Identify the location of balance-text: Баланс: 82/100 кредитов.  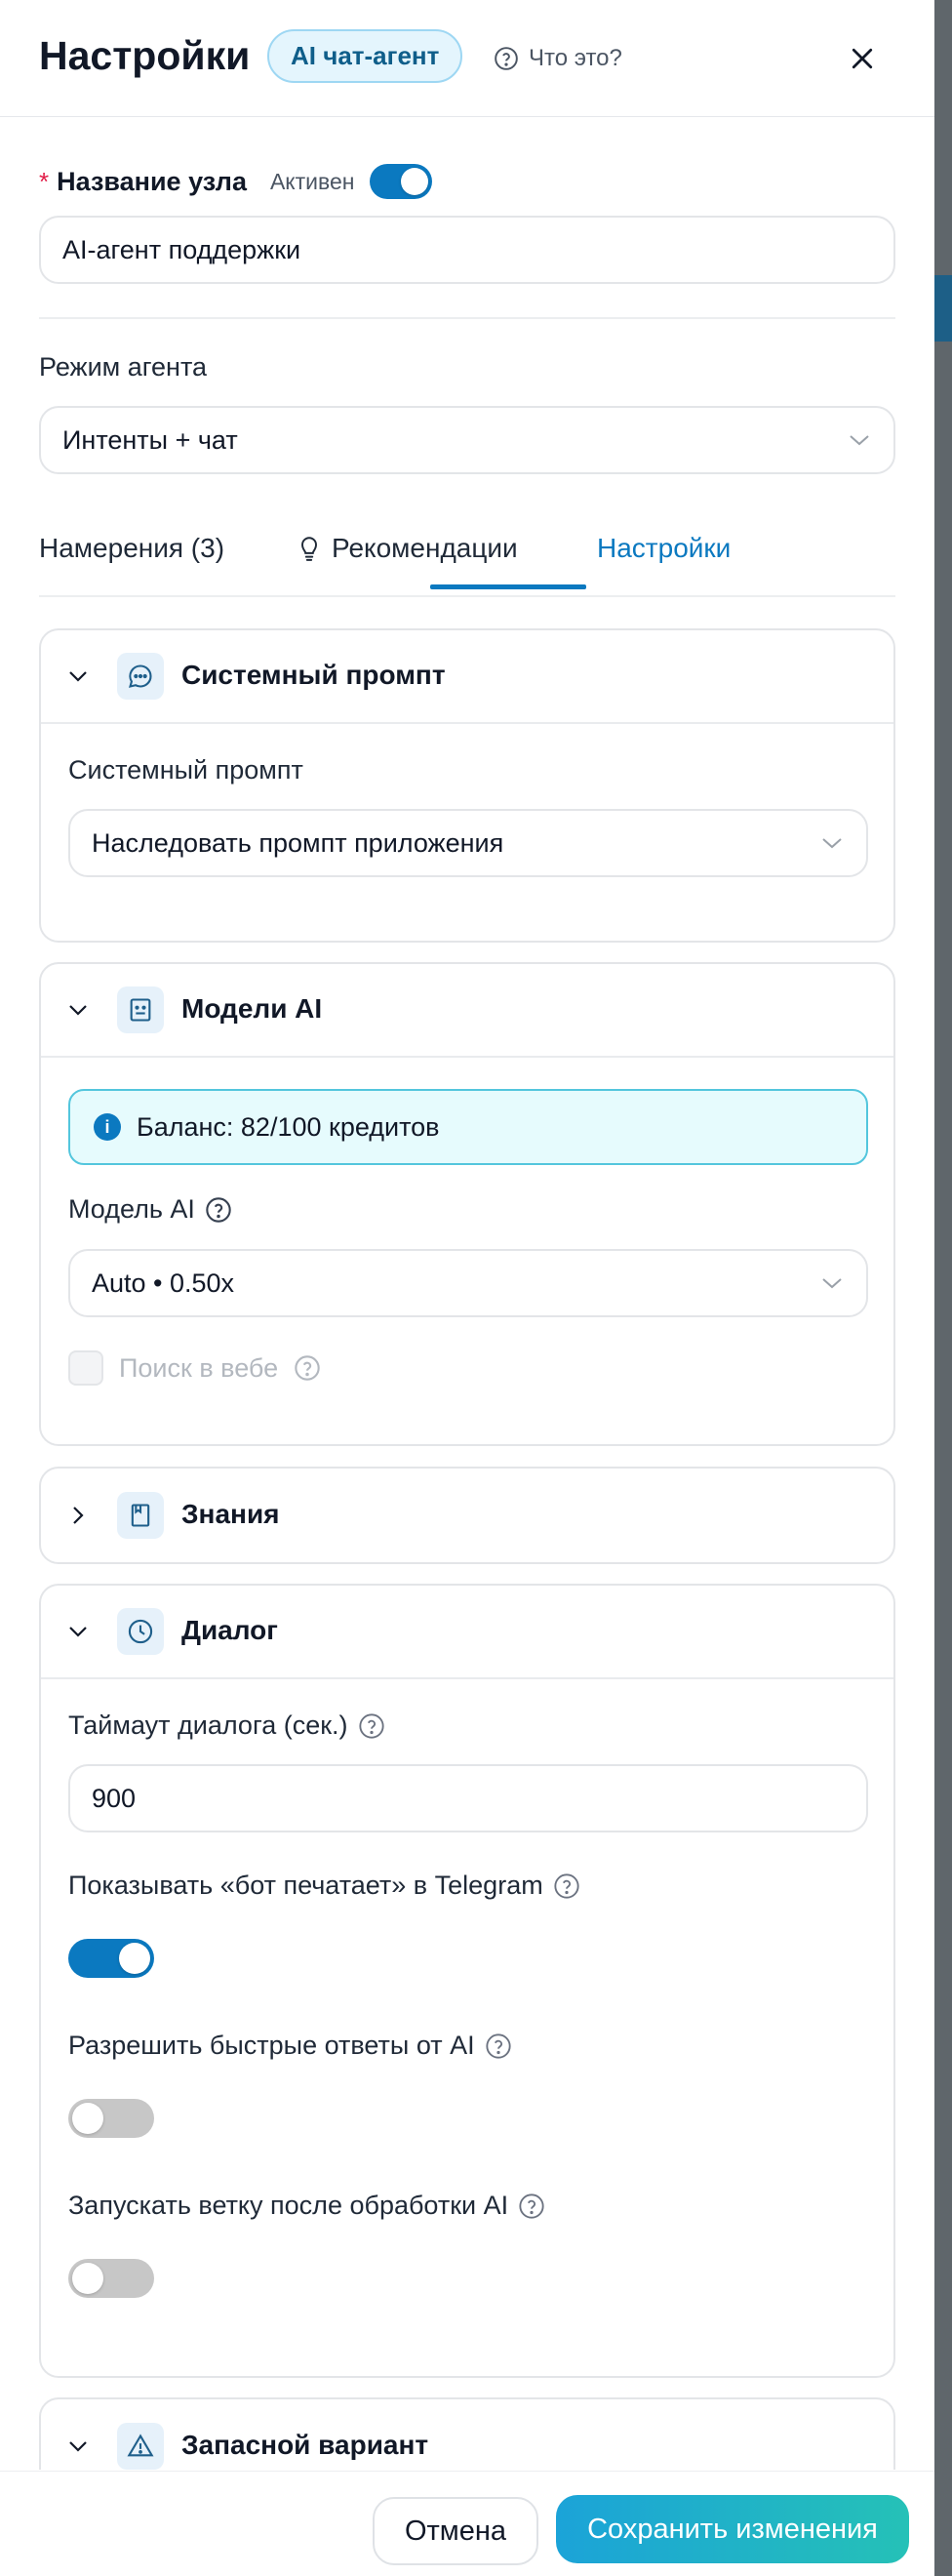
(288, 1126).